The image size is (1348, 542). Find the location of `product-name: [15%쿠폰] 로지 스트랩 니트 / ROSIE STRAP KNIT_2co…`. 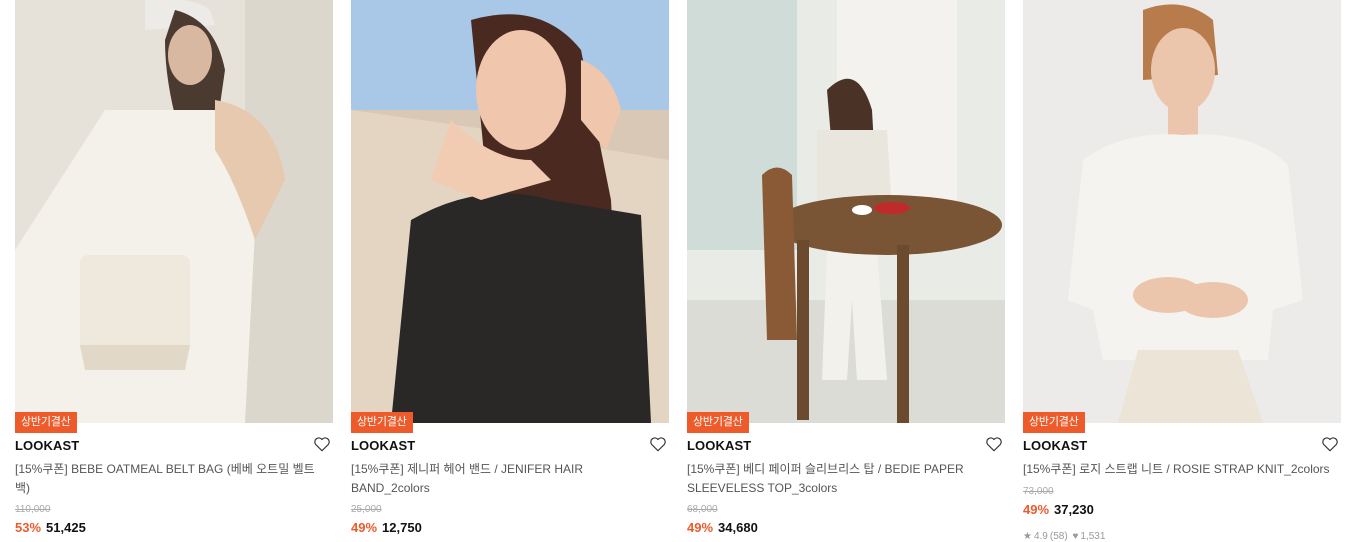

product-name: [15%쿠폰] 로지 스트랩 니트 / ROSIE STRAP KNIT_2co… is located at coordinates (1179, 469).